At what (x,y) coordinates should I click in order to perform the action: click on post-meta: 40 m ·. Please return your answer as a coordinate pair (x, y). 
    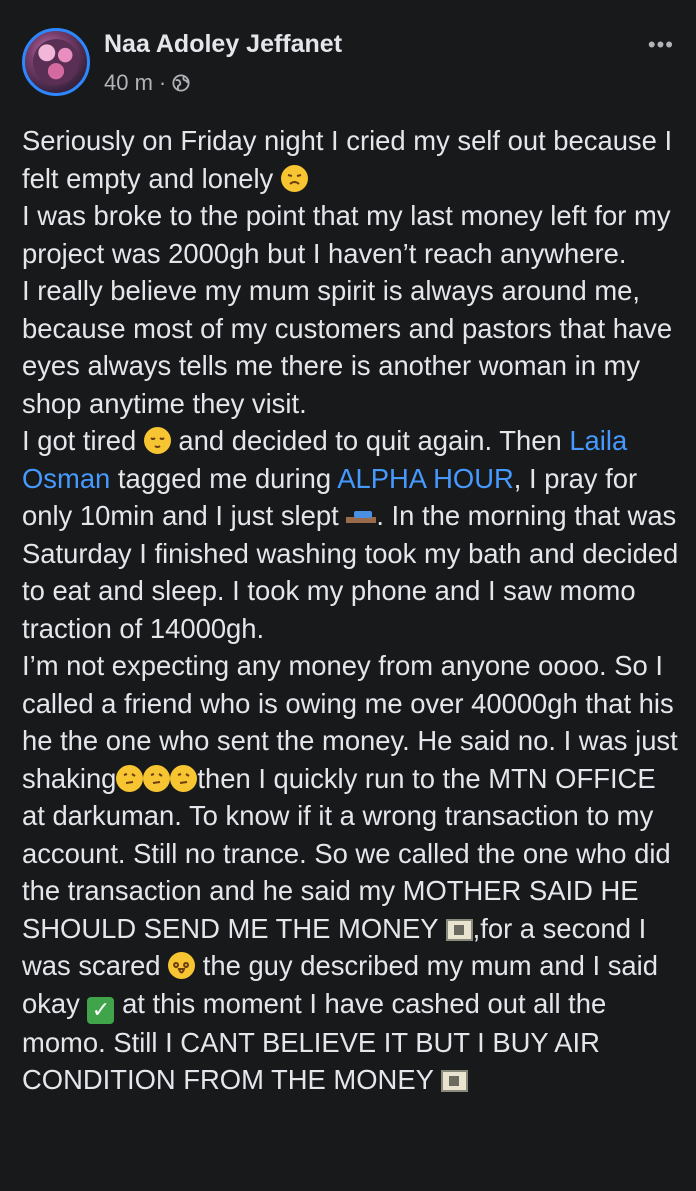
    Looking at the image, I should click on (147, 83).